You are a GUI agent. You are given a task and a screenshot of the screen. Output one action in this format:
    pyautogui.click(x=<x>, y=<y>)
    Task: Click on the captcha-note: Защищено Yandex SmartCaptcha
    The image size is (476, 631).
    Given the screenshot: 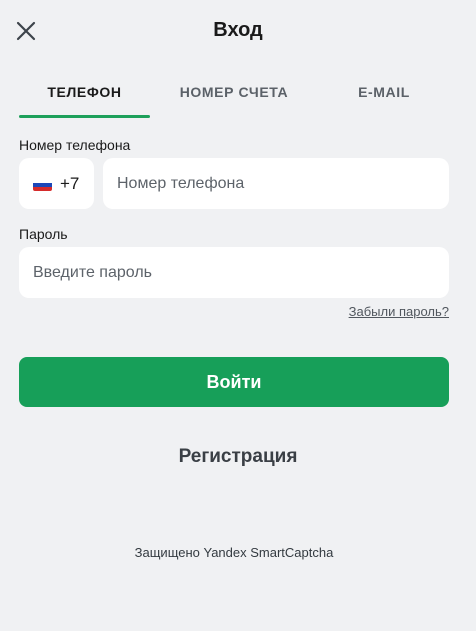 What is the action you would take?
    pyautogui.click(x=234, y=552)
    